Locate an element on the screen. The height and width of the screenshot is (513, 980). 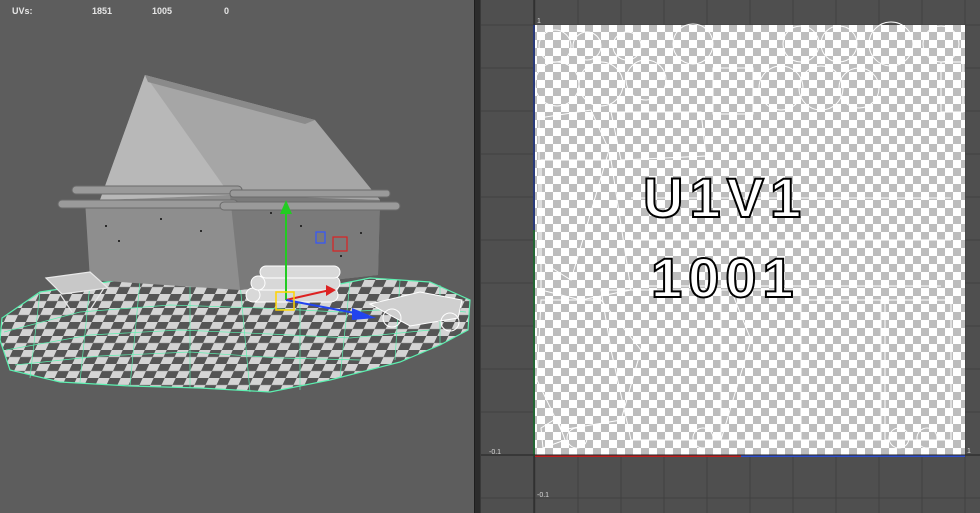
uv-axis-label-top: 1 is located at coordinates (539, 21).